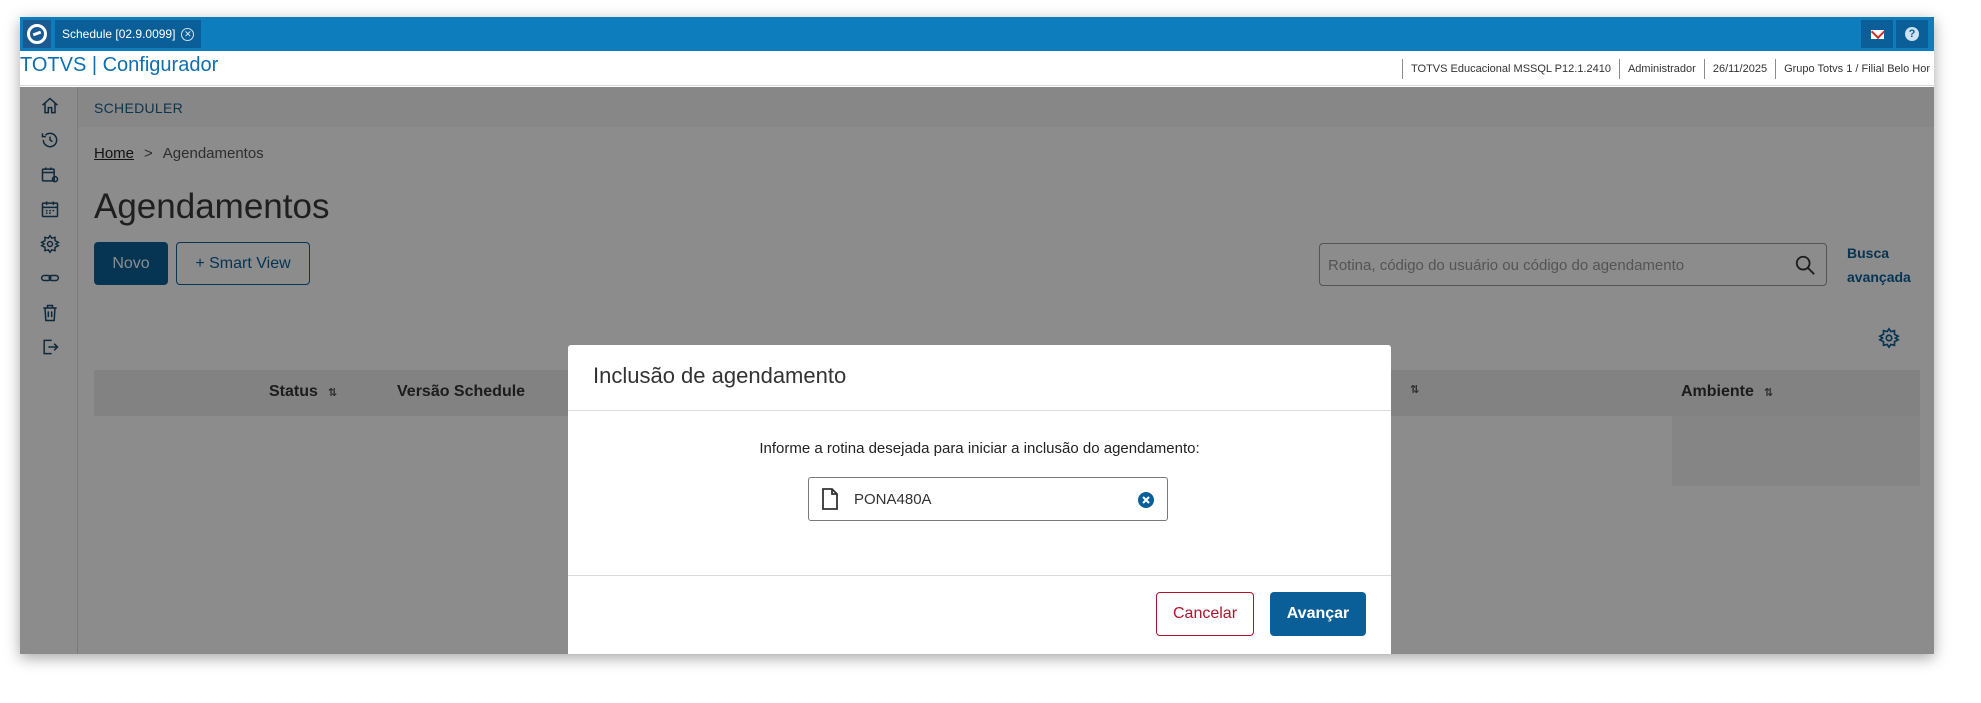 The image size is (1981, 703). Describe the element at coordinates (979, 410) in the screenshot. I see `dialog-divider` at that location.